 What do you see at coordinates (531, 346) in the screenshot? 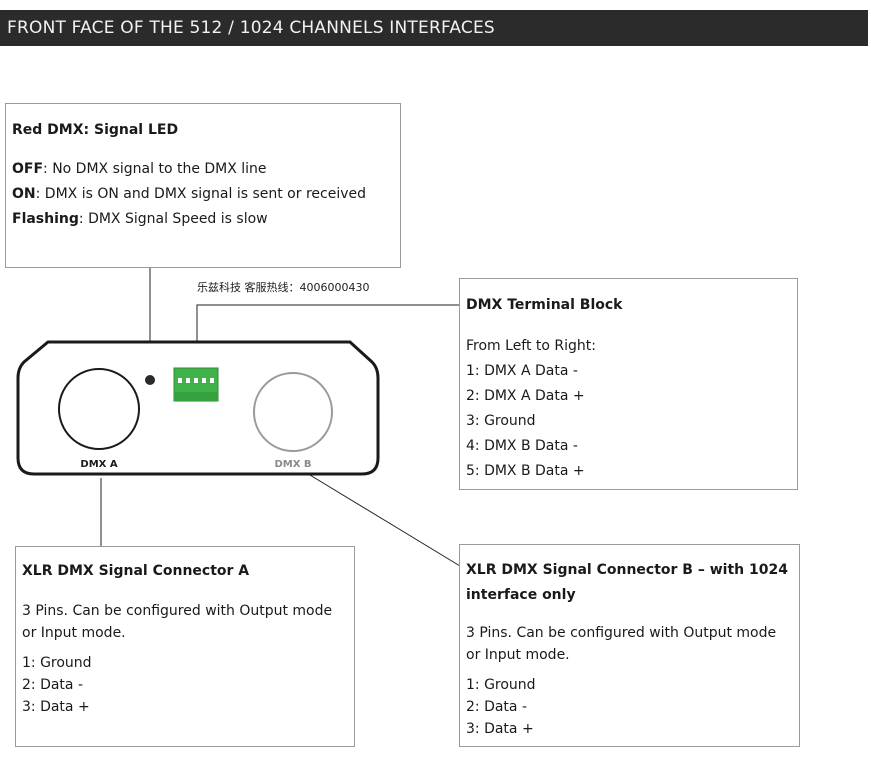
I see `terminal-intro: From Left to Right:` at bounding box center [531, 346].